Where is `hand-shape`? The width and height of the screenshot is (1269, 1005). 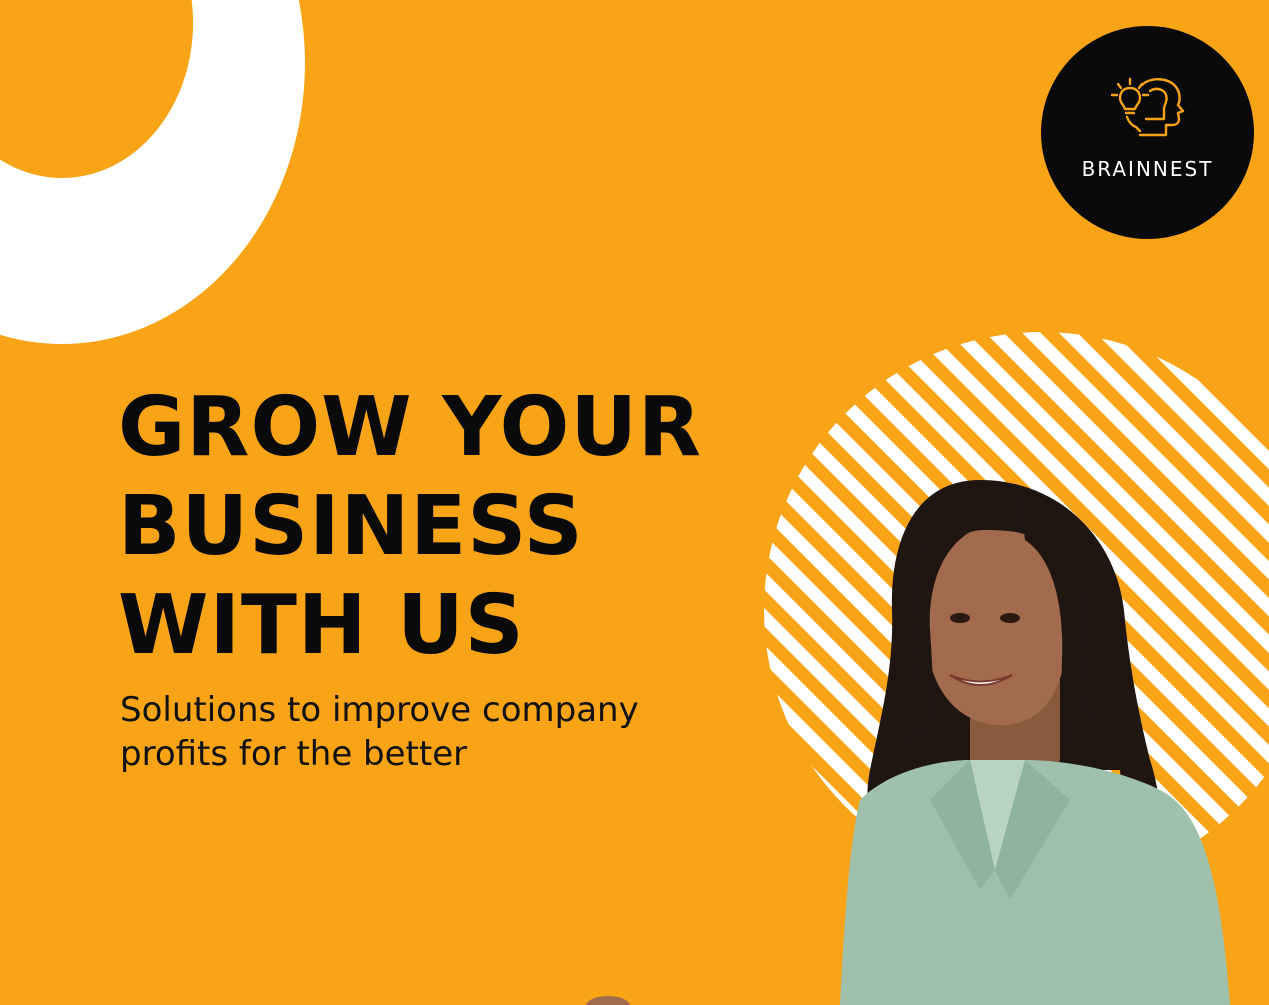
hand-shape is located at coordinates (608, 1000).